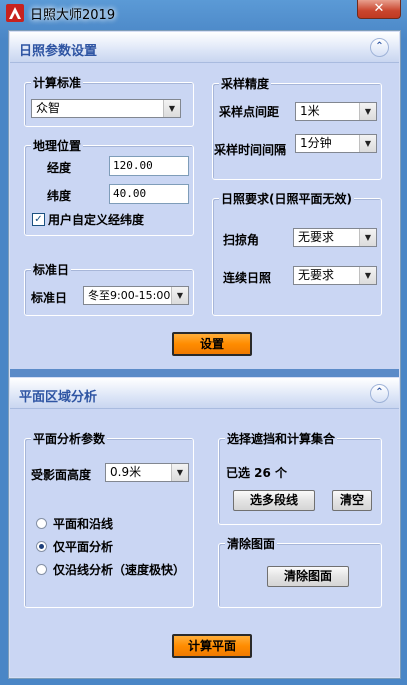  What do you see at coordinates (73, 15) in the screenshot?
I see `window-title: 日照大师2019` at bounding box center [73, 15].